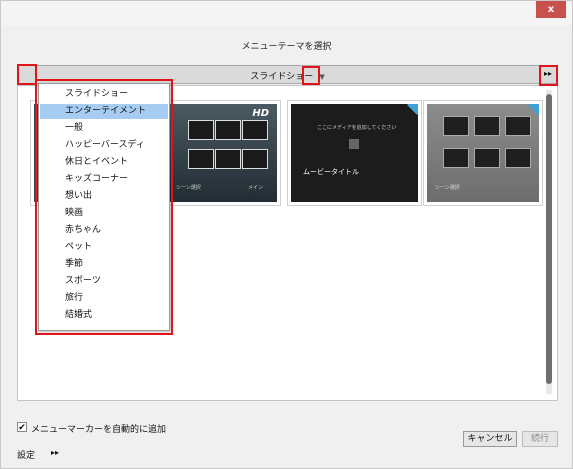 The image size is (573, 469). What do you see at coordinates (222, 153) in the screenshot?
I see `theme-thumbnail-2: HD シーン選択 メイン` at bounding box center [222, 153].